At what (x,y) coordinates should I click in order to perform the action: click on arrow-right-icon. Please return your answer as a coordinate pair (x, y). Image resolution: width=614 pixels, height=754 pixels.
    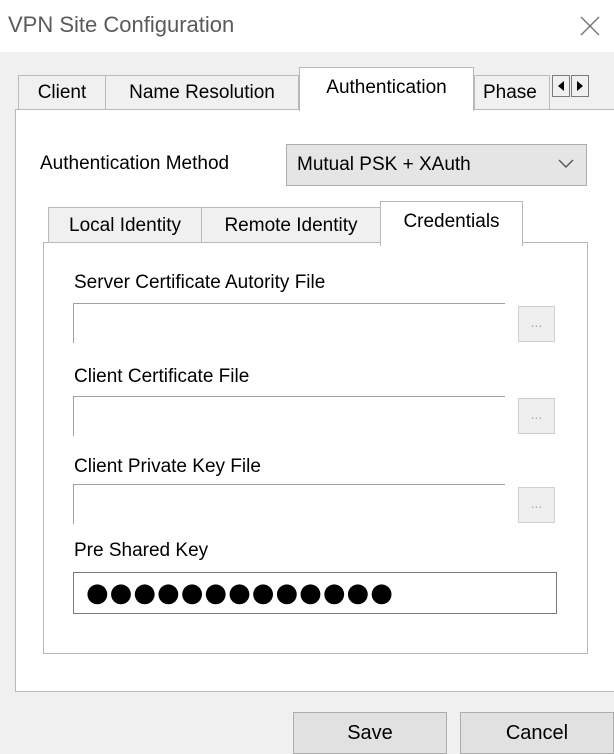
    Looking at the image, I should click on (580, 86).